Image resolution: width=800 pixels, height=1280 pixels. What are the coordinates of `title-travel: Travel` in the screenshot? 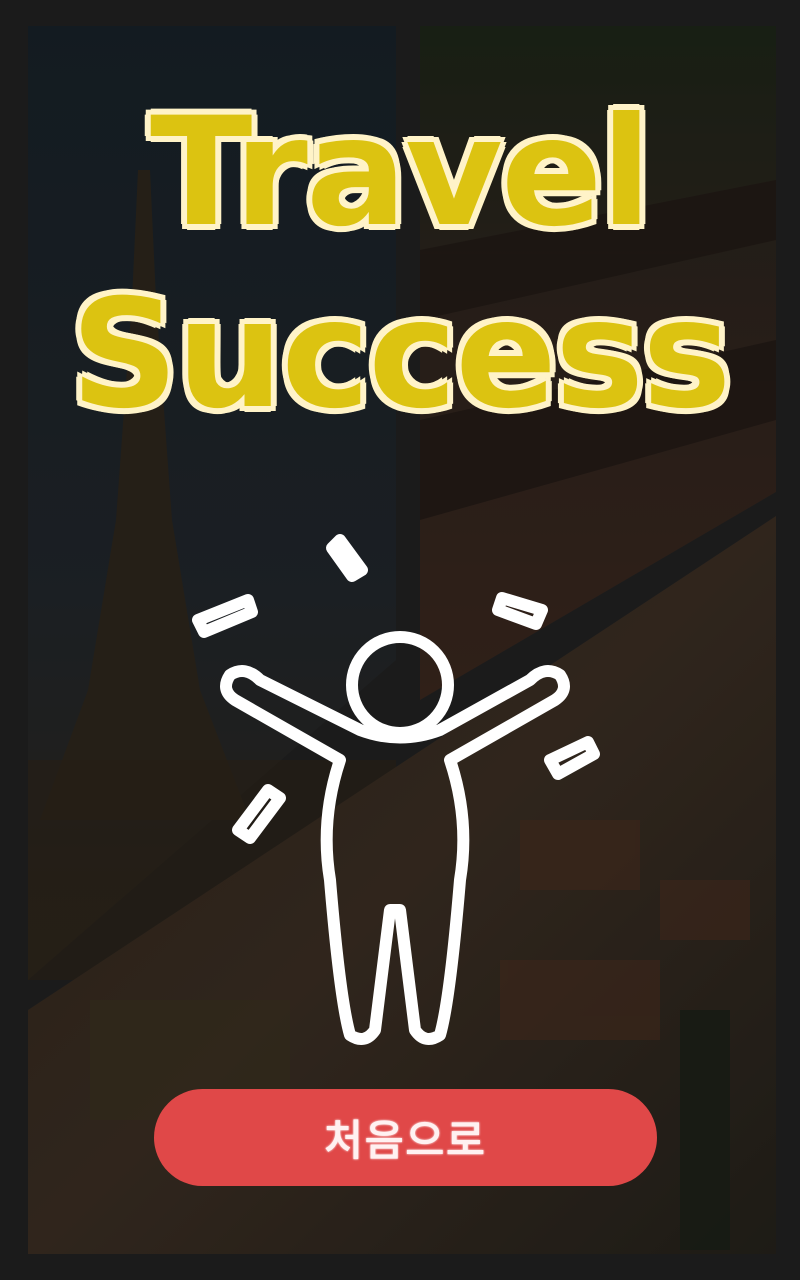 It's located at (401, 173).